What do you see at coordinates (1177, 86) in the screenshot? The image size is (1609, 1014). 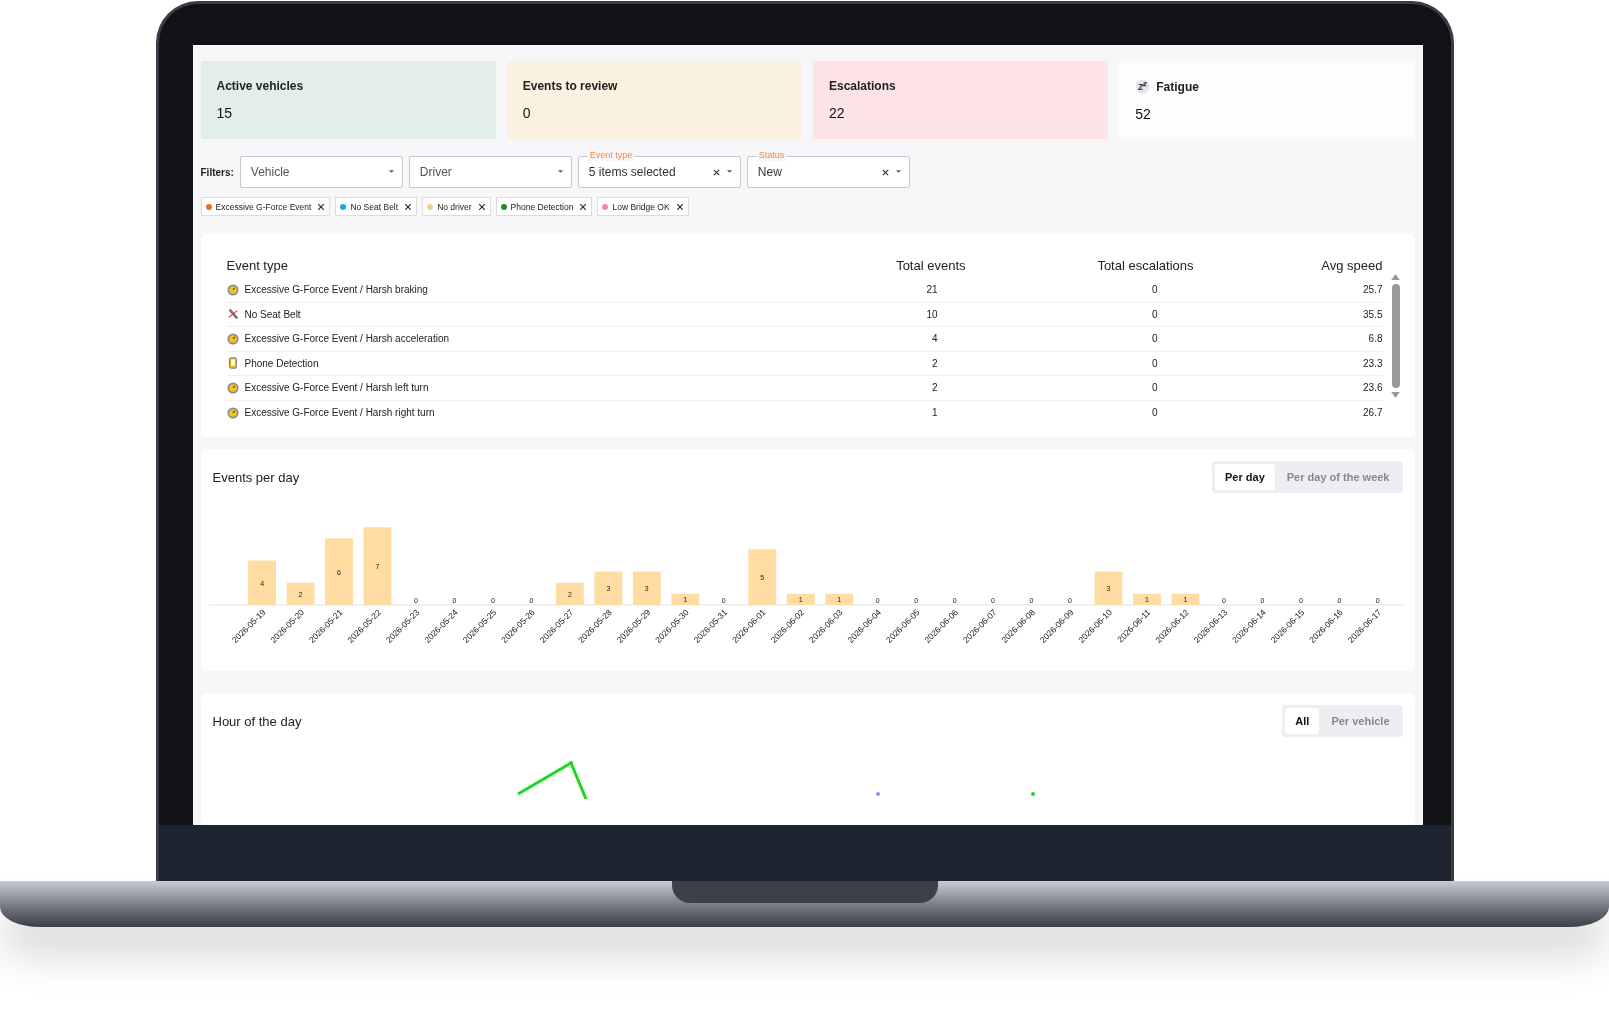 I see `card-title: Fatigue` at bounding box center [1177, 86].